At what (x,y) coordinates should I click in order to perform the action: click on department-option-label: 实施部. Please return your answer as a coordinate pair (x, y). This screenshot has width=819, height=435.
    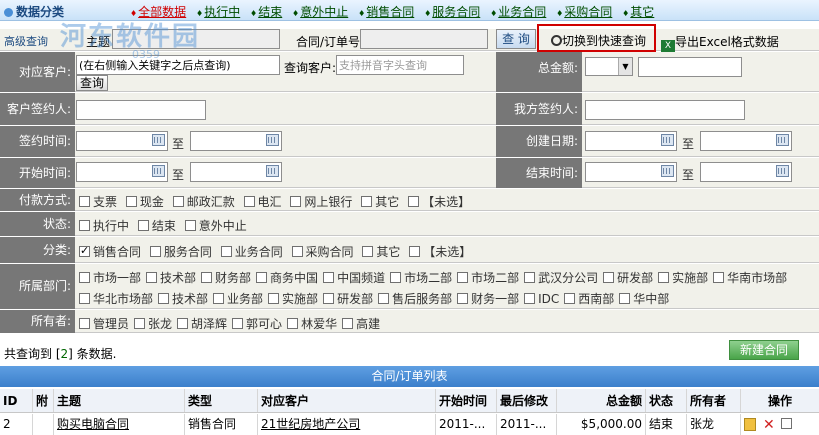
    Looking at the image, I should click on (690, 278).